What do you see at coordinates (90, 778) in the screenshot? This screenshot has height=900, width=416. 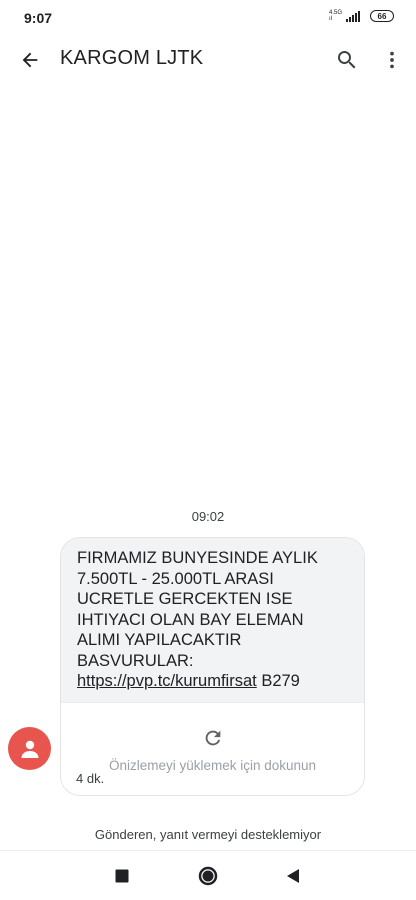 I see `message-age: 4 dk.` at bounding box center [90, 778].